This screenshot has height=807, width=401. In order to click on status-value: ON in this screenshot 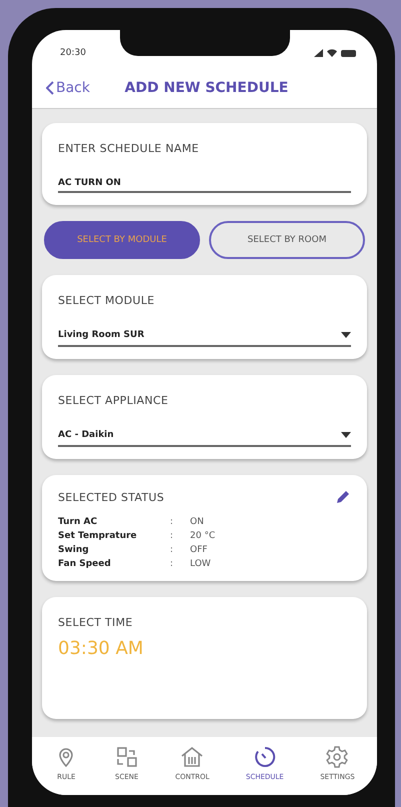, I will do `click(197, 522)`.